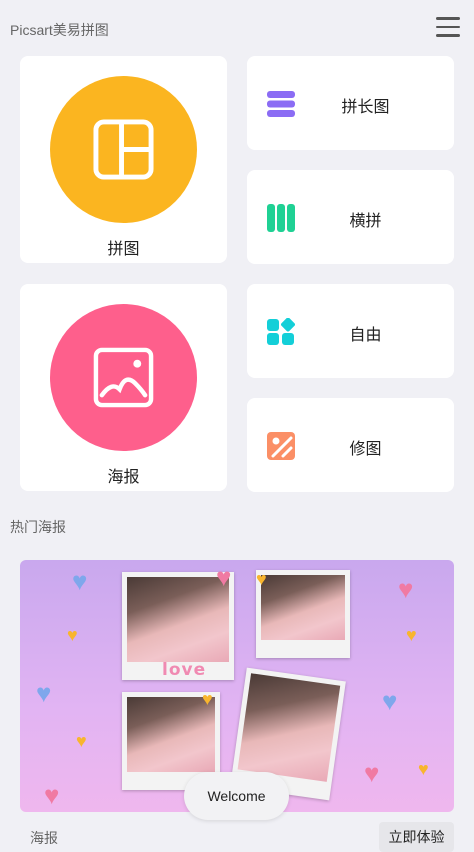  I want to click on try-now-button: 立即体验, so click(416, 837).